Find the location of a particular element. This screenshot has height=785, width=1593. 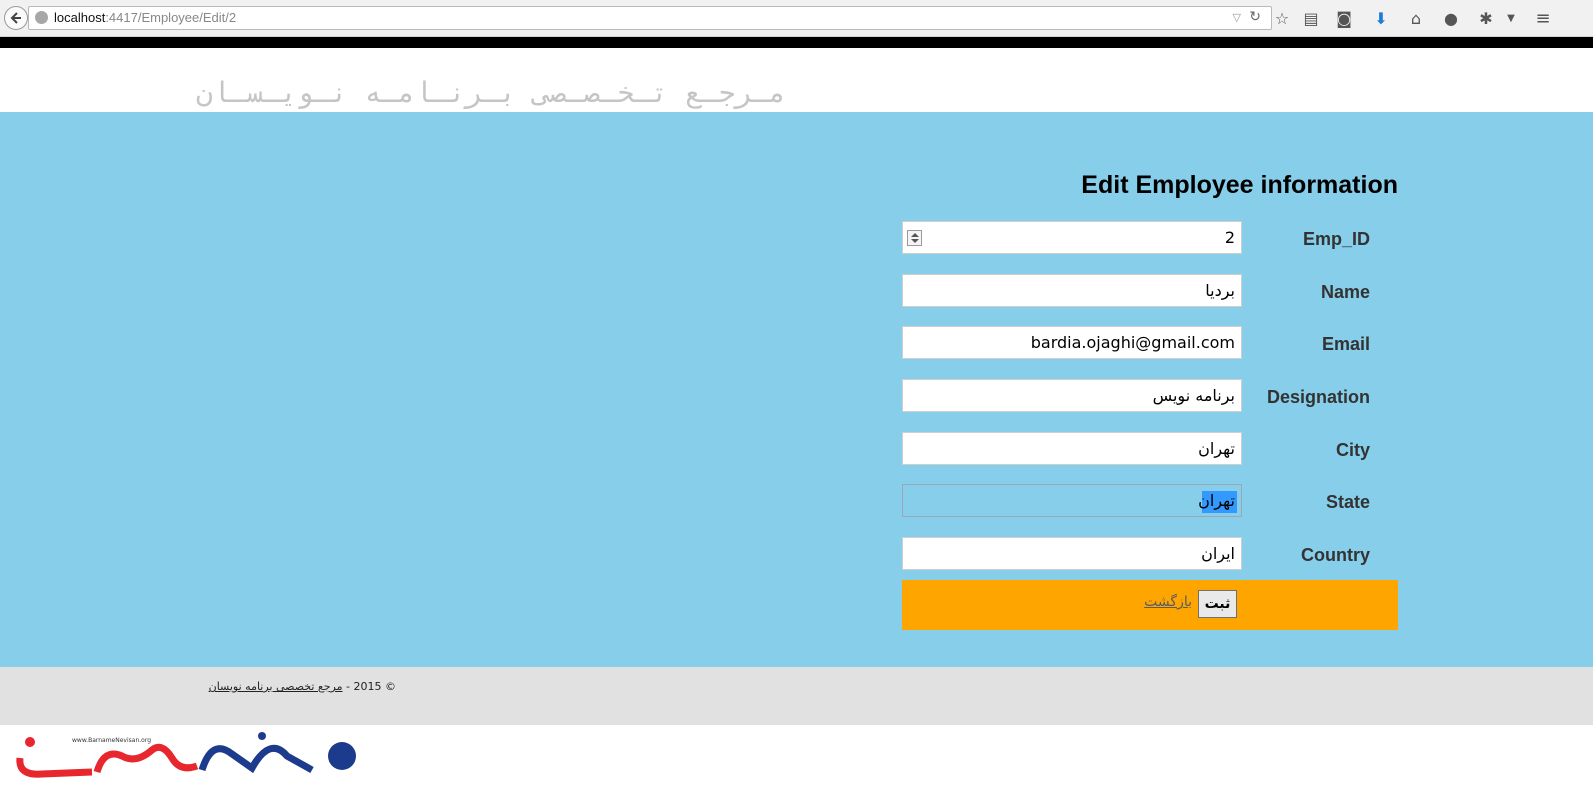

footer-text: © 2015 - مرجع تخصصی برنامه نویسان is located at coordinates (296, 686).